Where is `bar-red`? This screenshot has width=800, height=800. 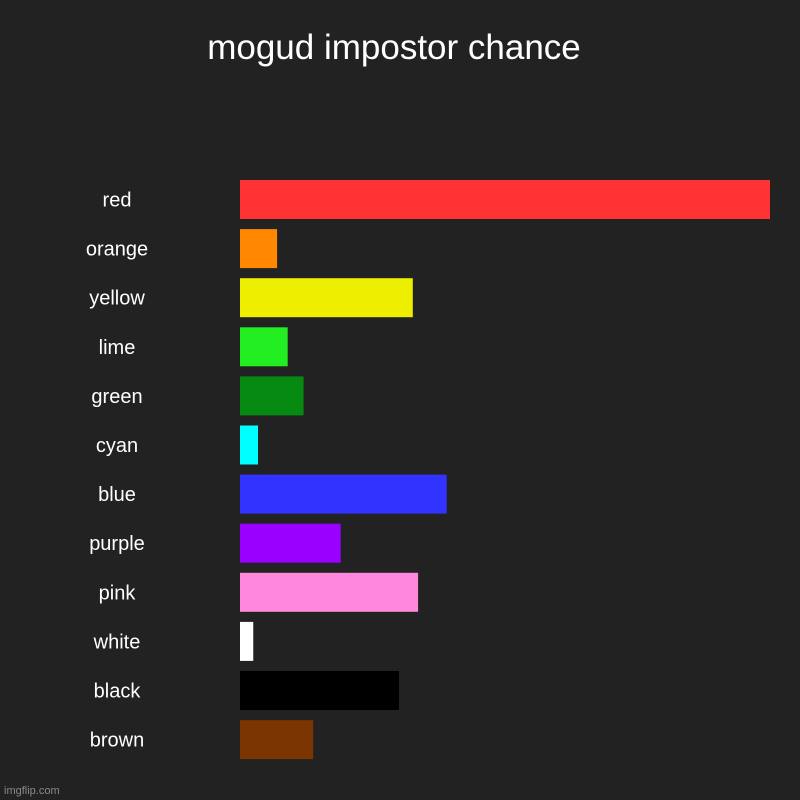 bar-red is located at coordinates (505, 199).